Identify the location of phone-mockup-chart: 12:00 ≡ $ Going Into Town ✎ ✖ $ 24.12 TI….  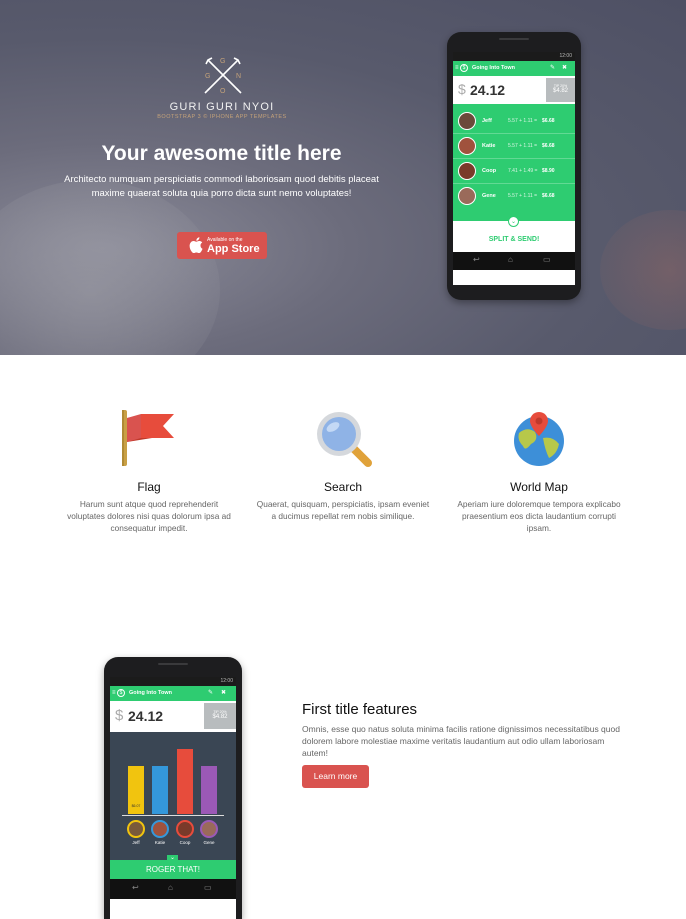
(173, 788).